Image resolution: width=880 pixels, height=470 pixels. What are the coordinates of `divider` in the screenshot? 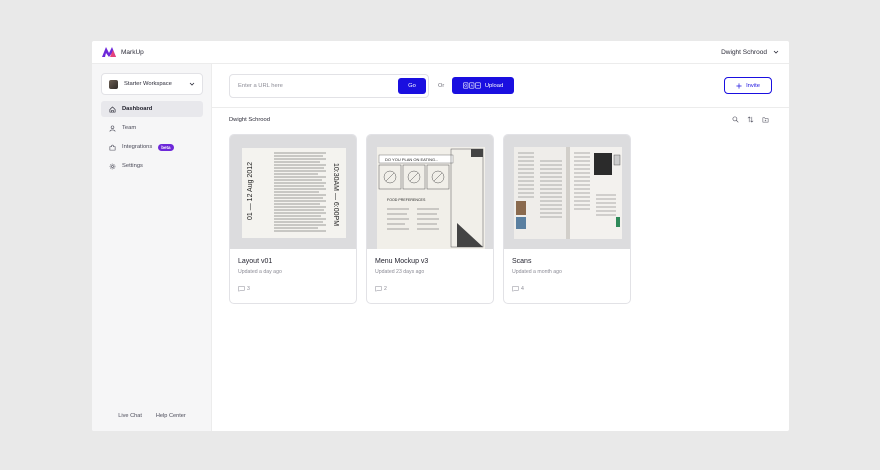 It's located at (500, 107).